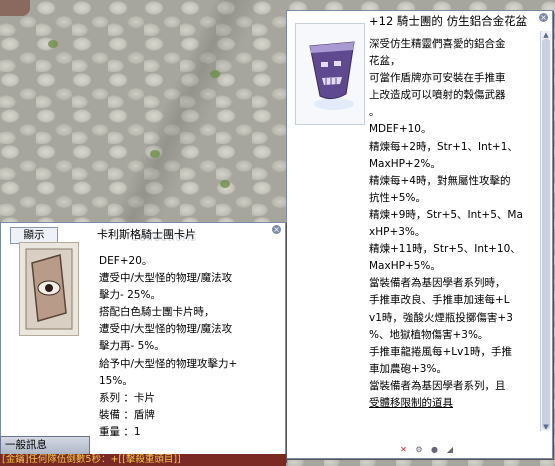 The image size is (555, 466). Describe the element at coordinates (126, 261) in the screenshot. I see `card-line: DEF+20。` at that location.